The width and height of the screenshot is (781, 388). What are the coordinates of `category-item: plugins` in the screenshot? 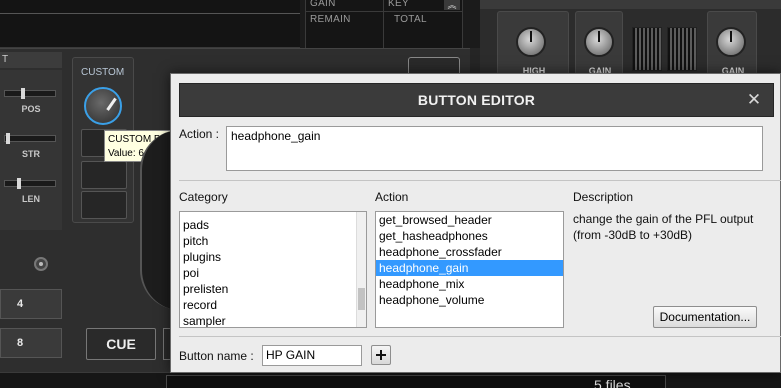 It's located at (273, 257).